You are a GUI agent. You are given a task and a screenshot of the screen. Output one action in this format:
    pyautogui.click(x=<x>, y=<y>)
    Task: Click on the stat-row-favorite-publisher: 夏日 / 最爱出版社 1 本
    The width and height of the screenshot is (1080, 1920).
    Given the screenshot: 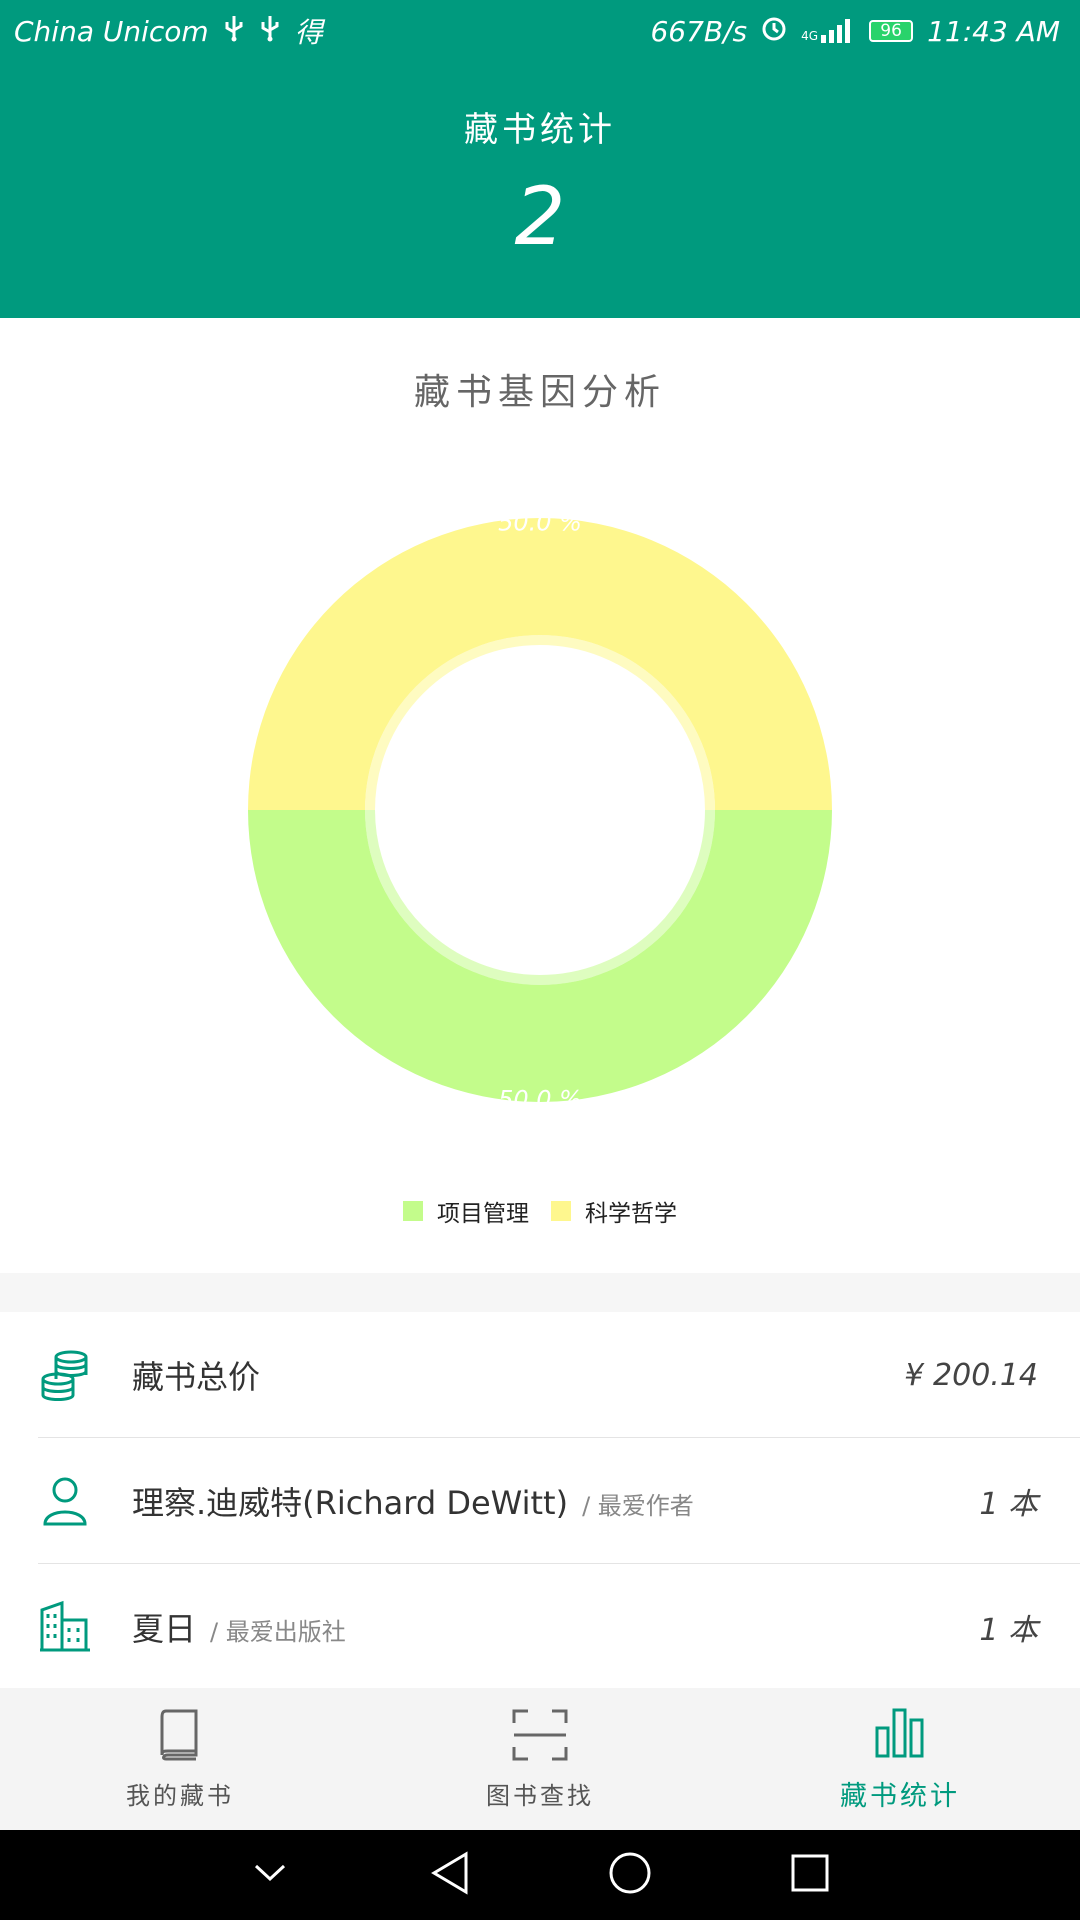 What is the action you would take?
    pyautogui.click(x=540, y=1627)
    